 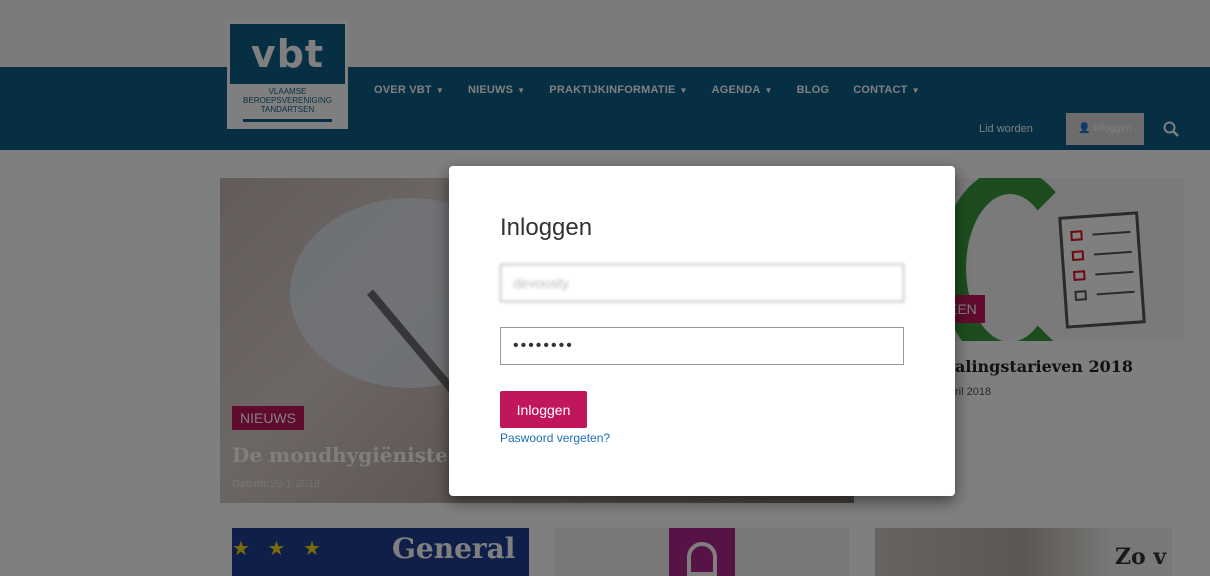 What do you see at coordinates (546, 227) in the screenshot?
I see `modal-title: Inloggen` at bounding box center [546, 227].